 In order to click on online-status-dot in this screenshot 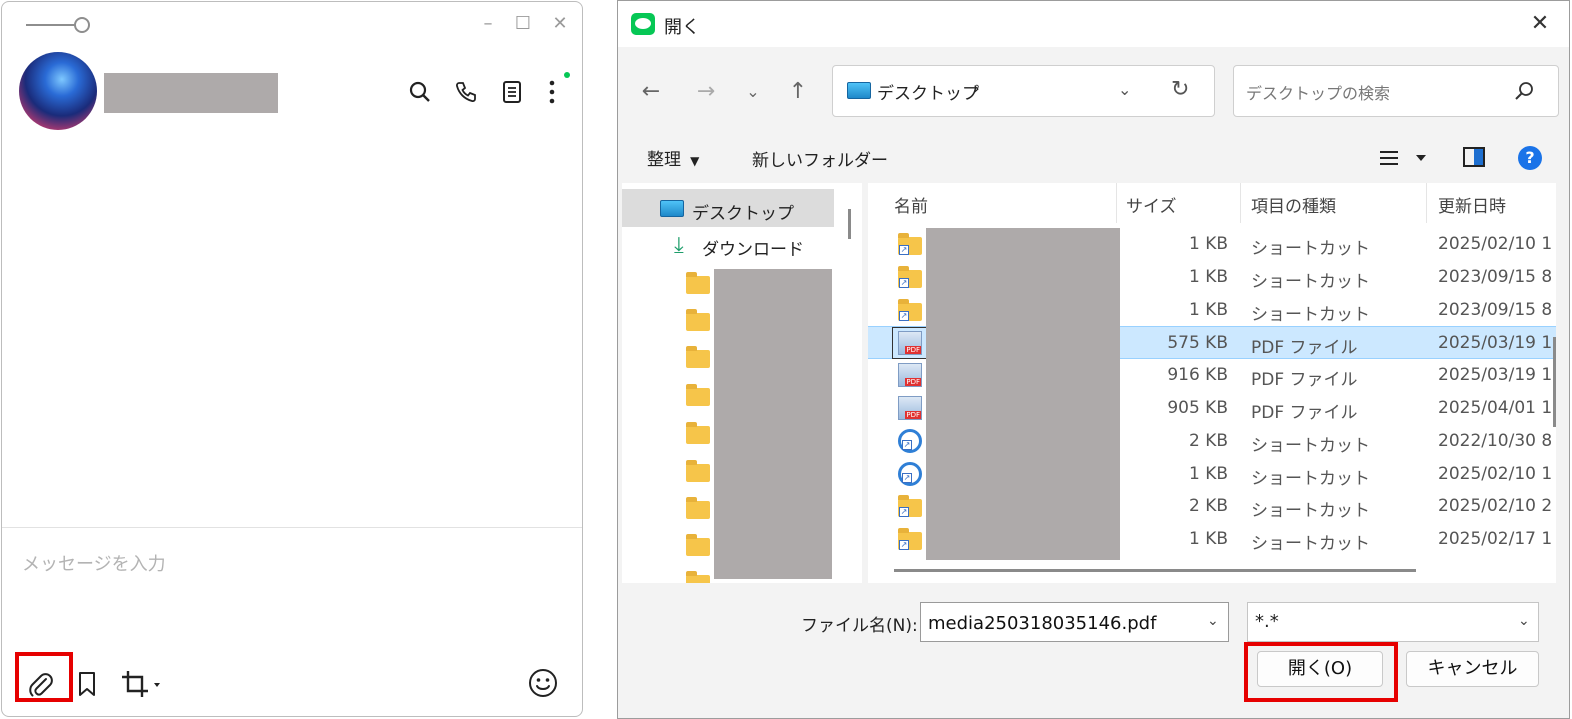, I will do `click(567, 75)`.